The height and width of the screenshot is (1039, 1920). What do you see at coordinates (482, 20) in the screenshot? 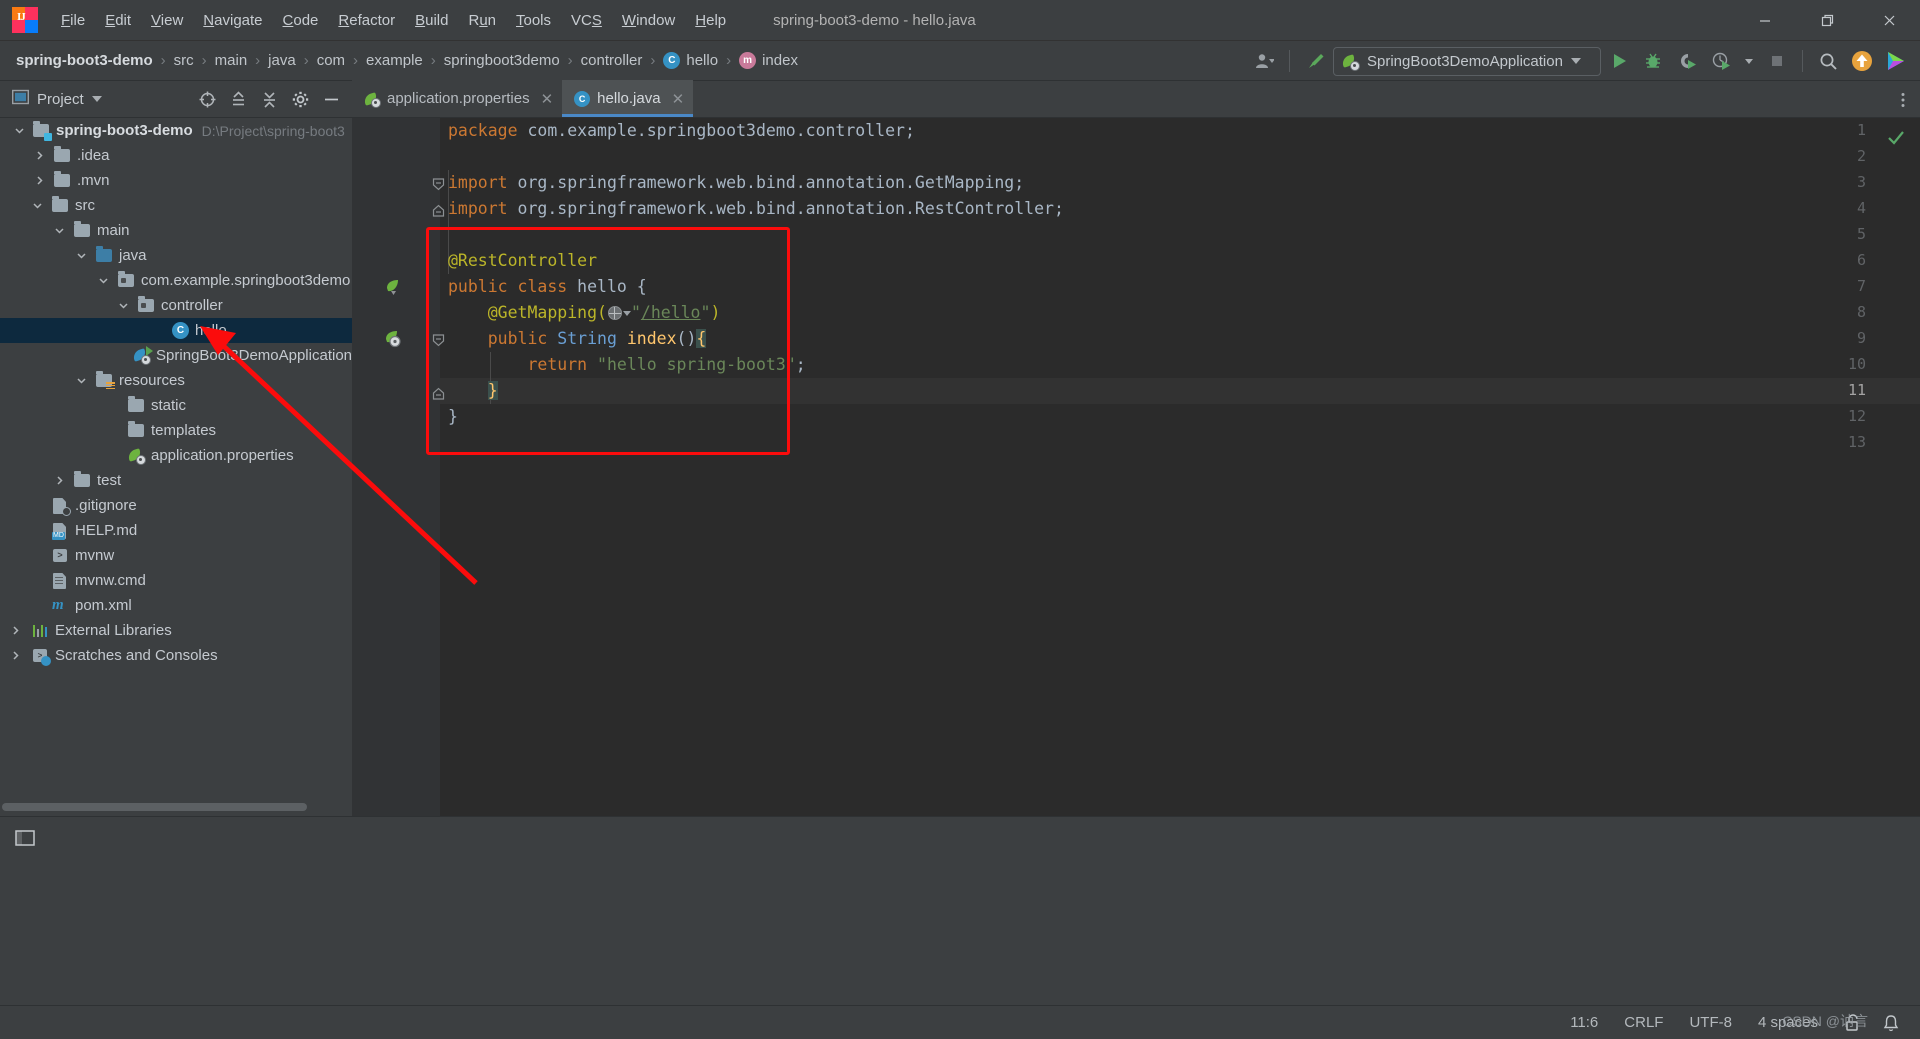
I see `menu-run: Run` at bounding box center [482, 20].